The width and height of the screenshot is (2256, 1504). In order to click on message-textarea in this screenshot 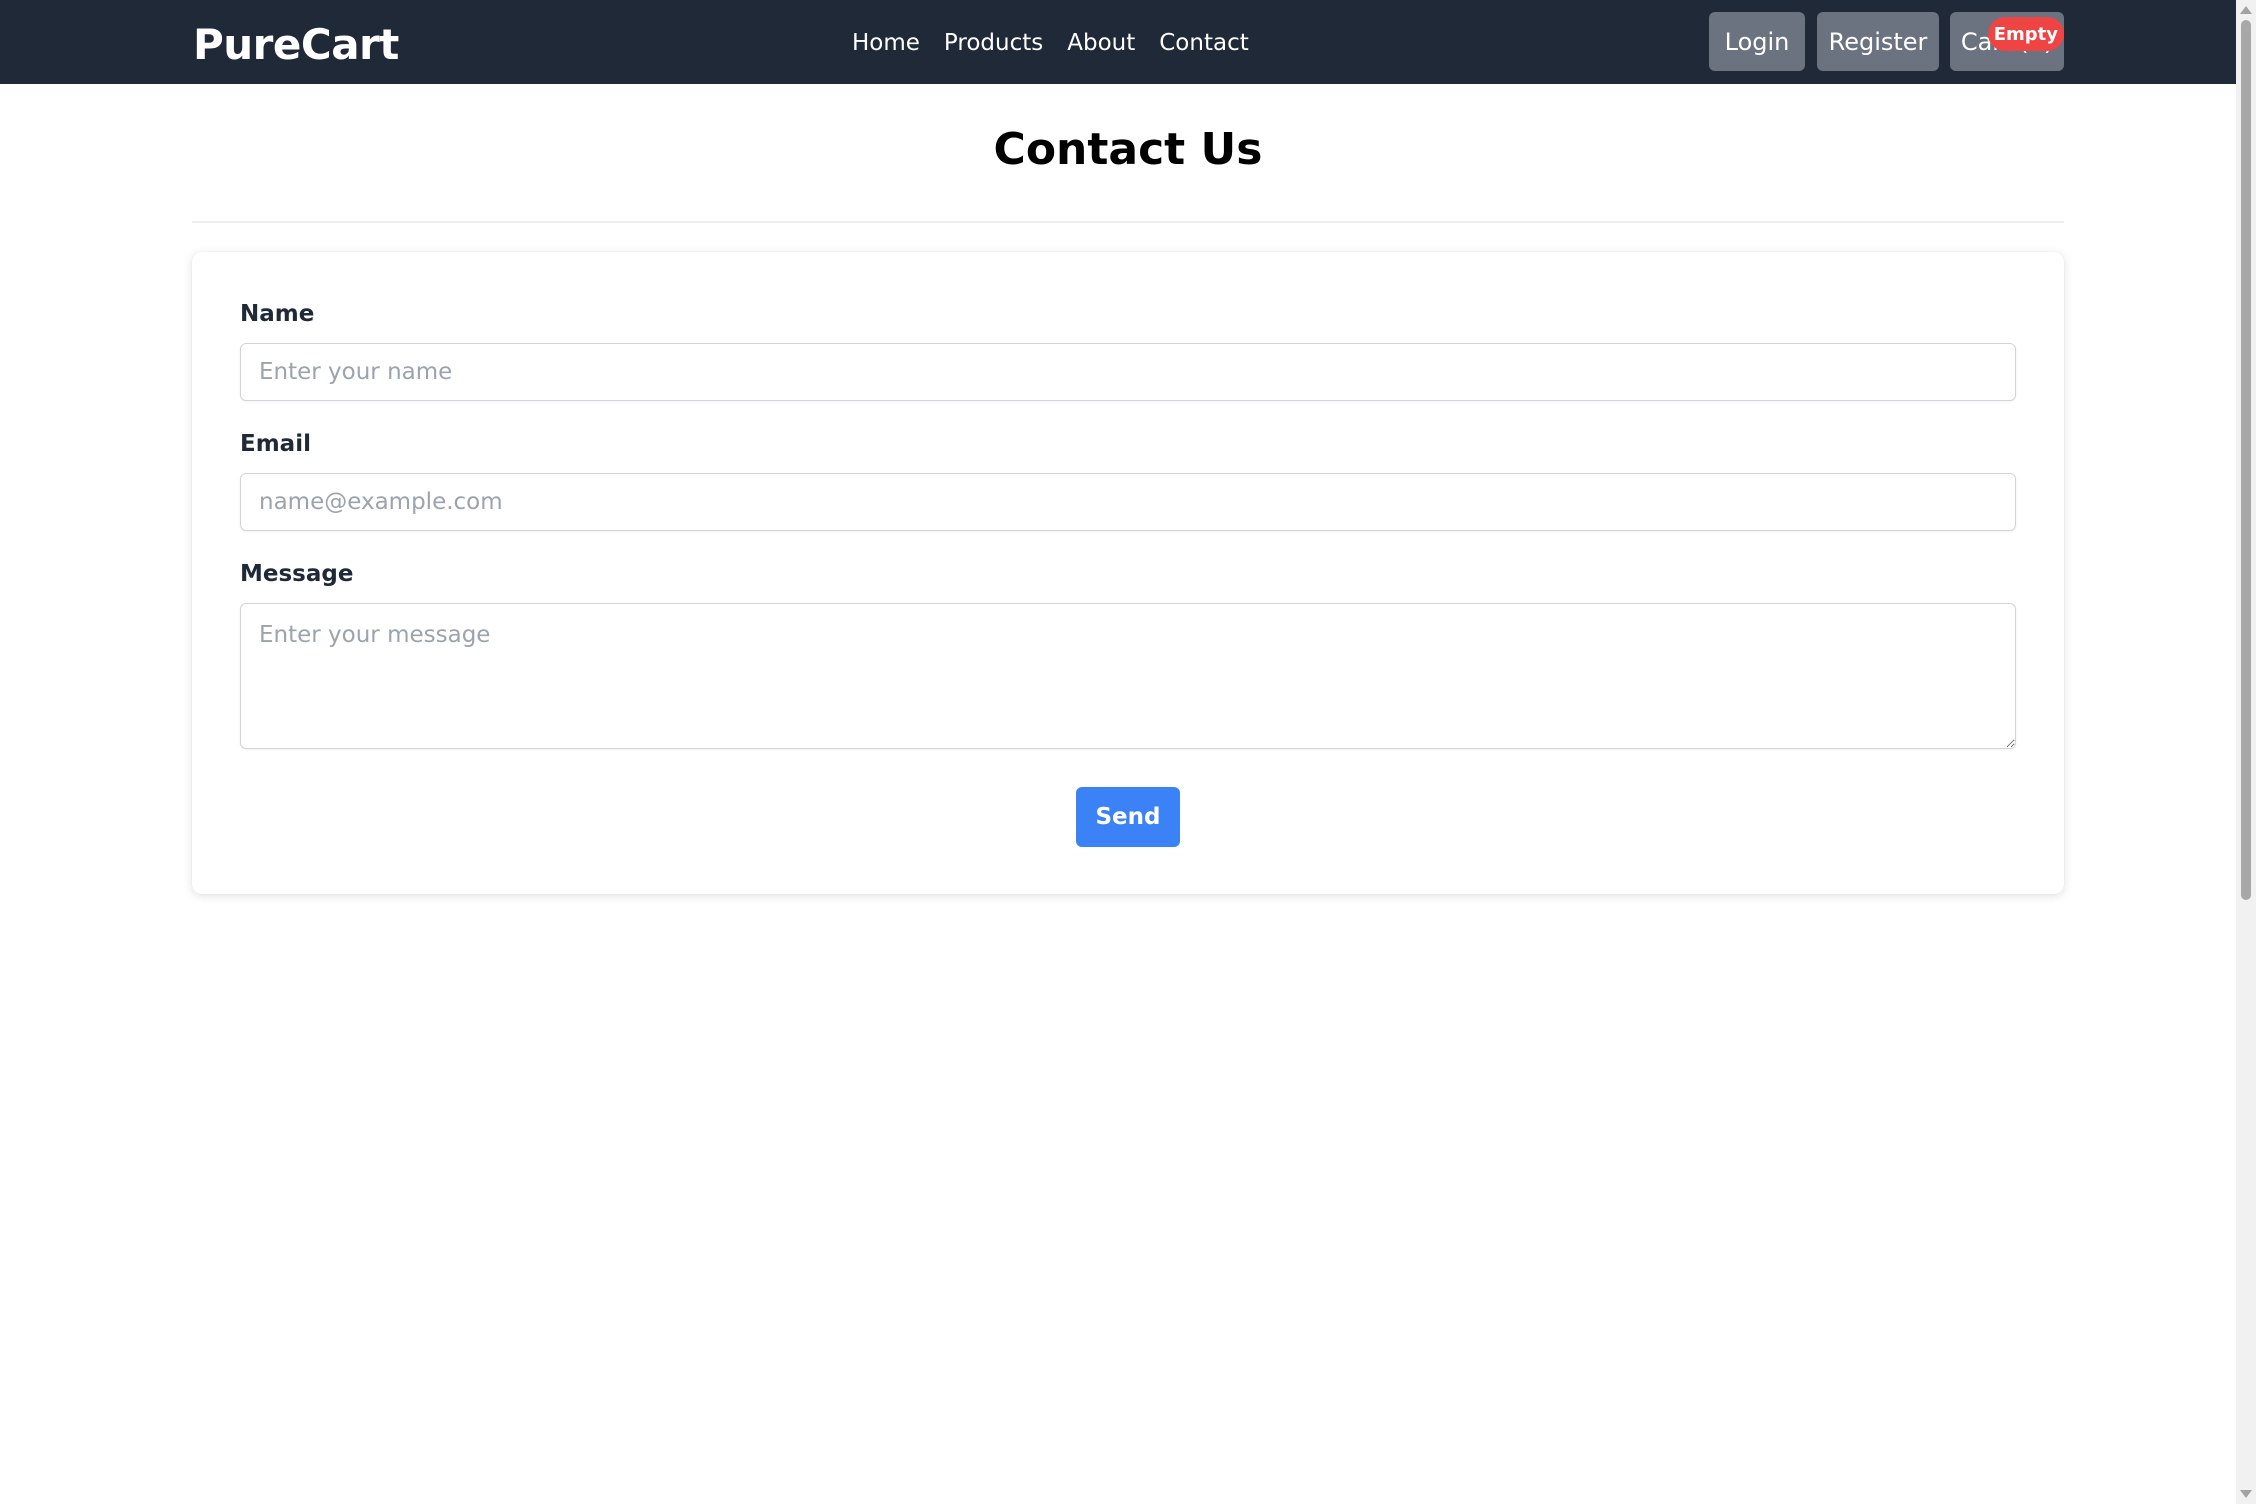, I will do `click(1128, 676)`.